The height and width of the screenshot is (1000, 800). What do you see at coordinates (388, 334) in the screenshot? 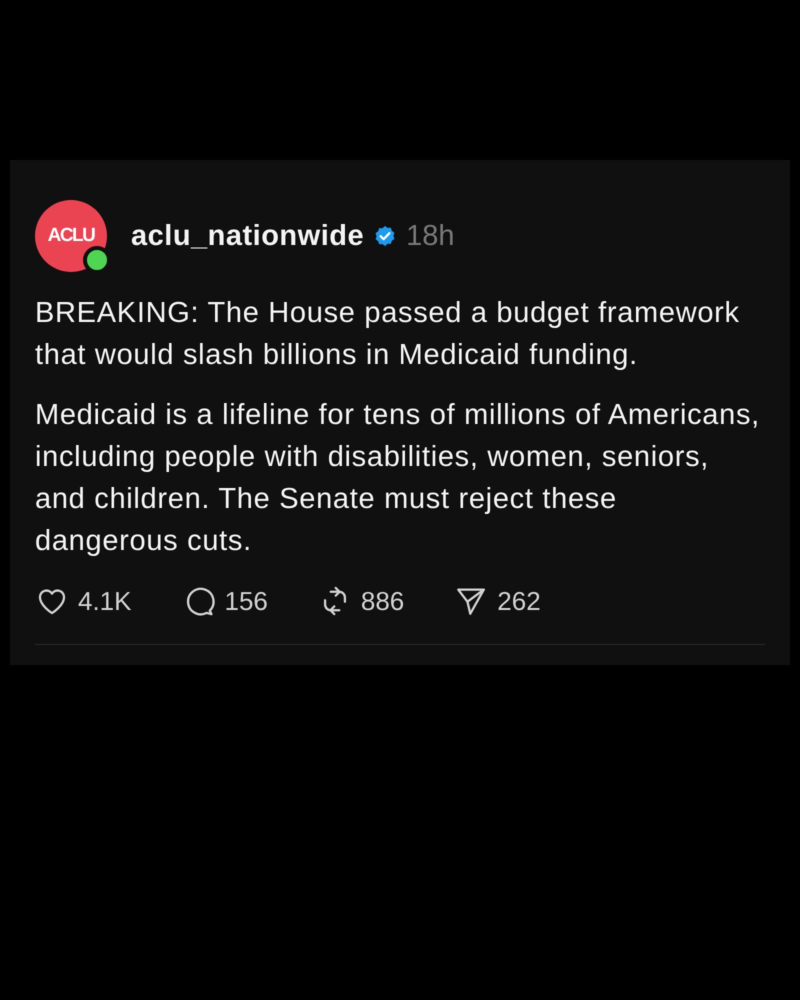
I see `post-paragraph: BREAKING: The House passed a budget framework that would slash billions in Medicaid funding.` at bounding box center [388, 334].